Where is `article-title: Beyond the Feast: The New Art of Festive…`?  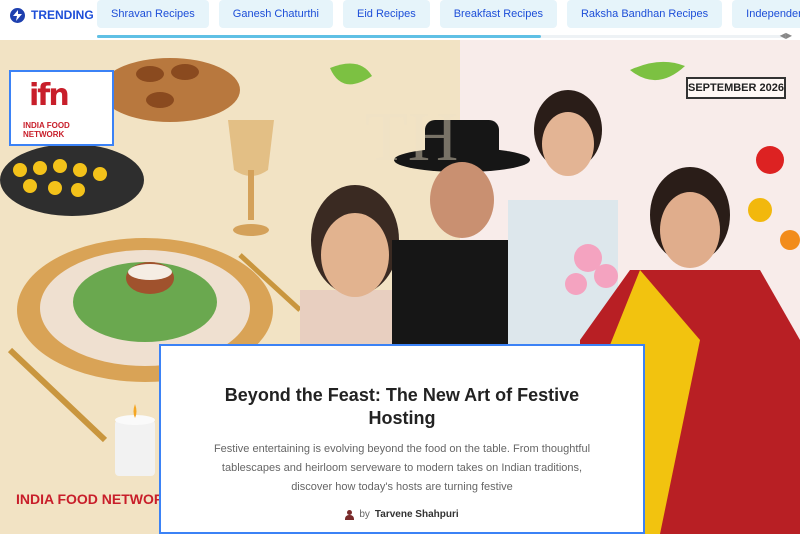 article-title: Beyond the Feast: The New Art of Festive… is located at coordinates (402, 407).